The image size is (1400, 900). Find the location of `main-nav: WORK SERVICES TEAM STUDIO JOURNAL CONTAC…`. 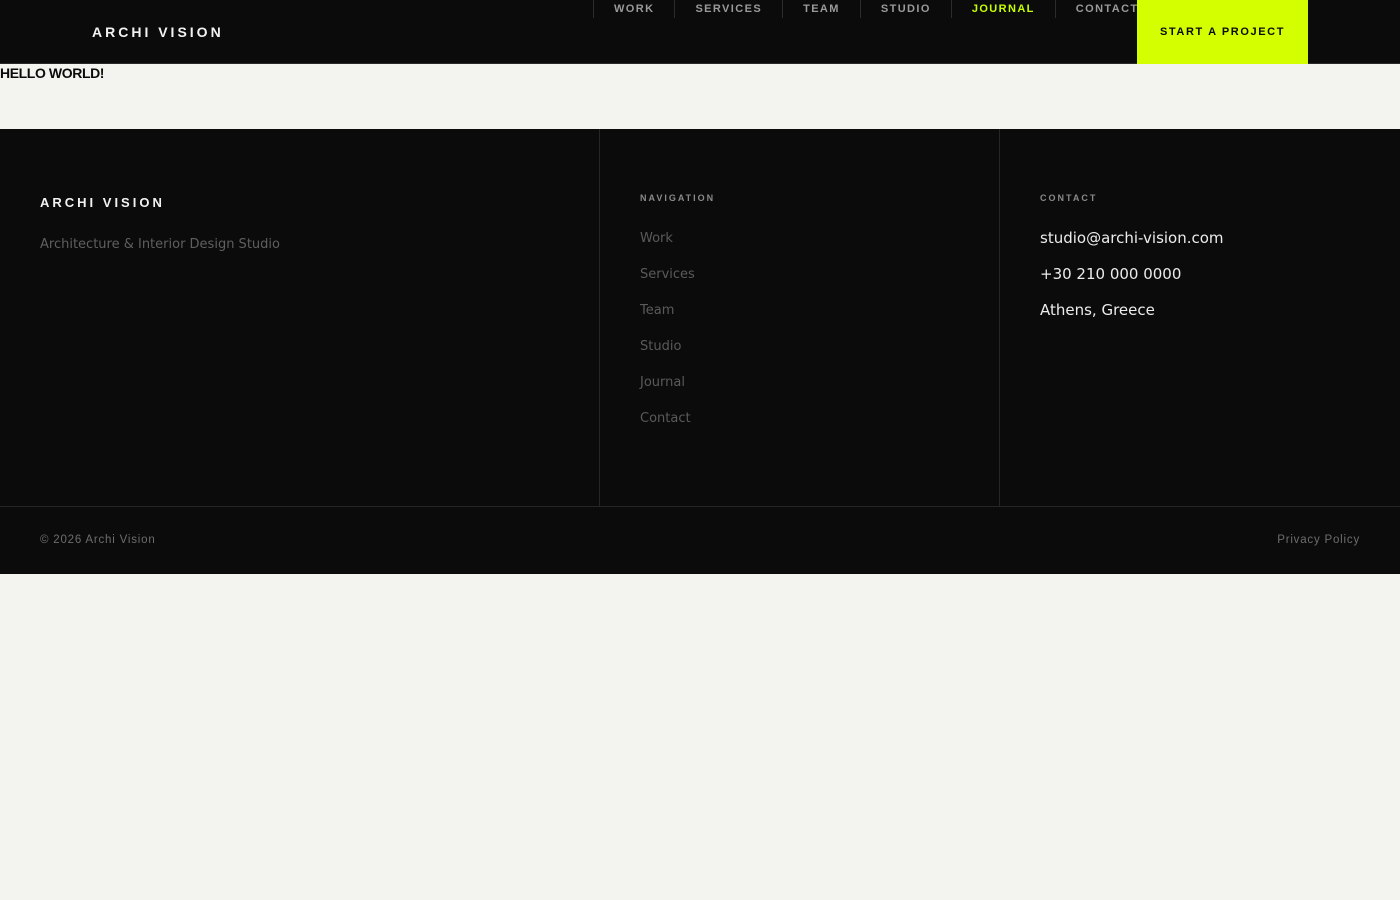

main-nav: WORK SERVICES TEAM STUDIO JOURNAL CONTAC… is located at coordinates (876, 9).